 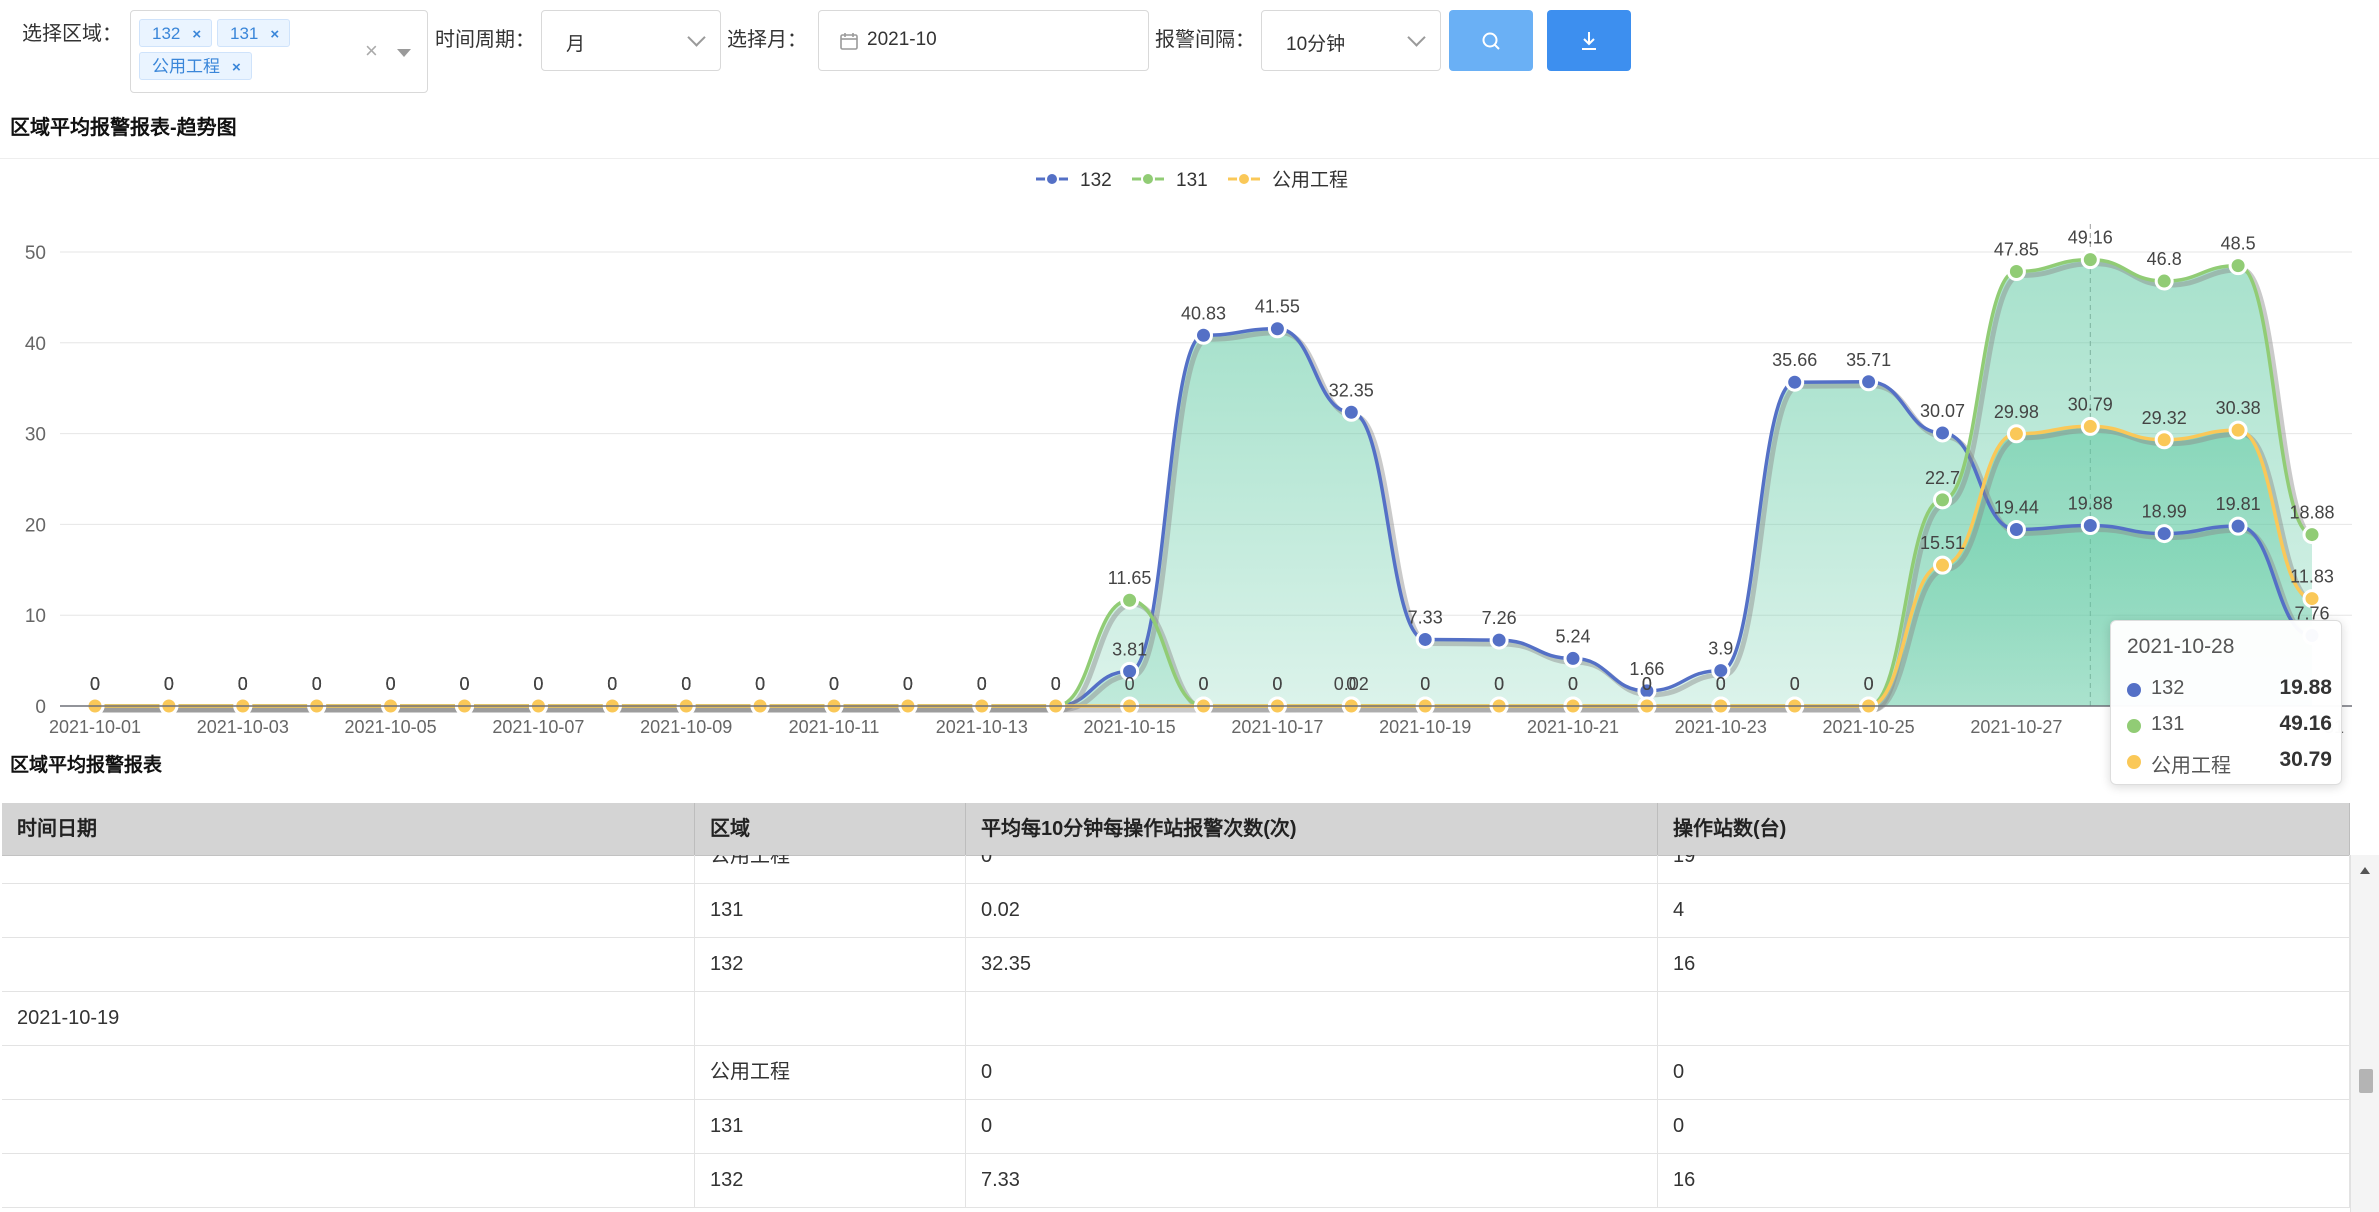 I want to click on x-tick-label: 2021-10-13, so click(x=982, y=727).